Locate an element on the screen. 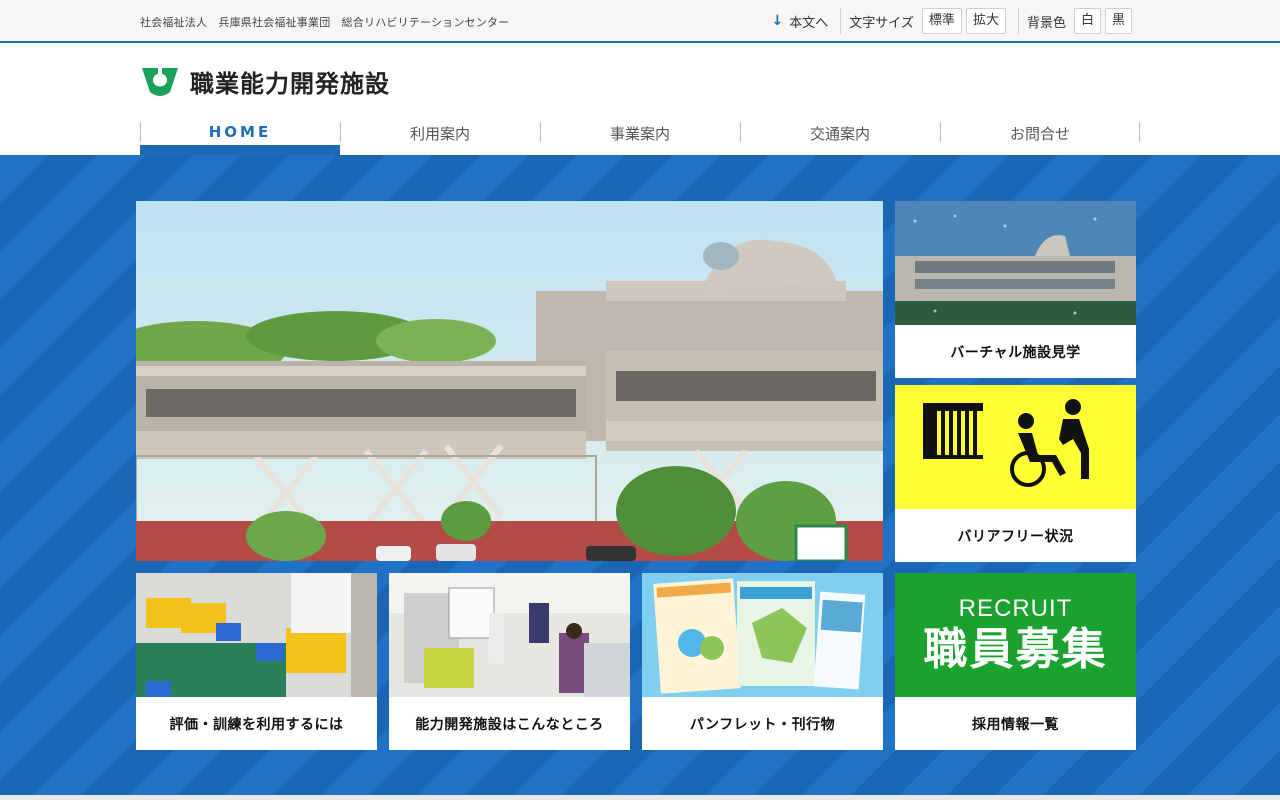 The image size is (1280, 800). nav-home: HOME is located at coordinates (240, 138).